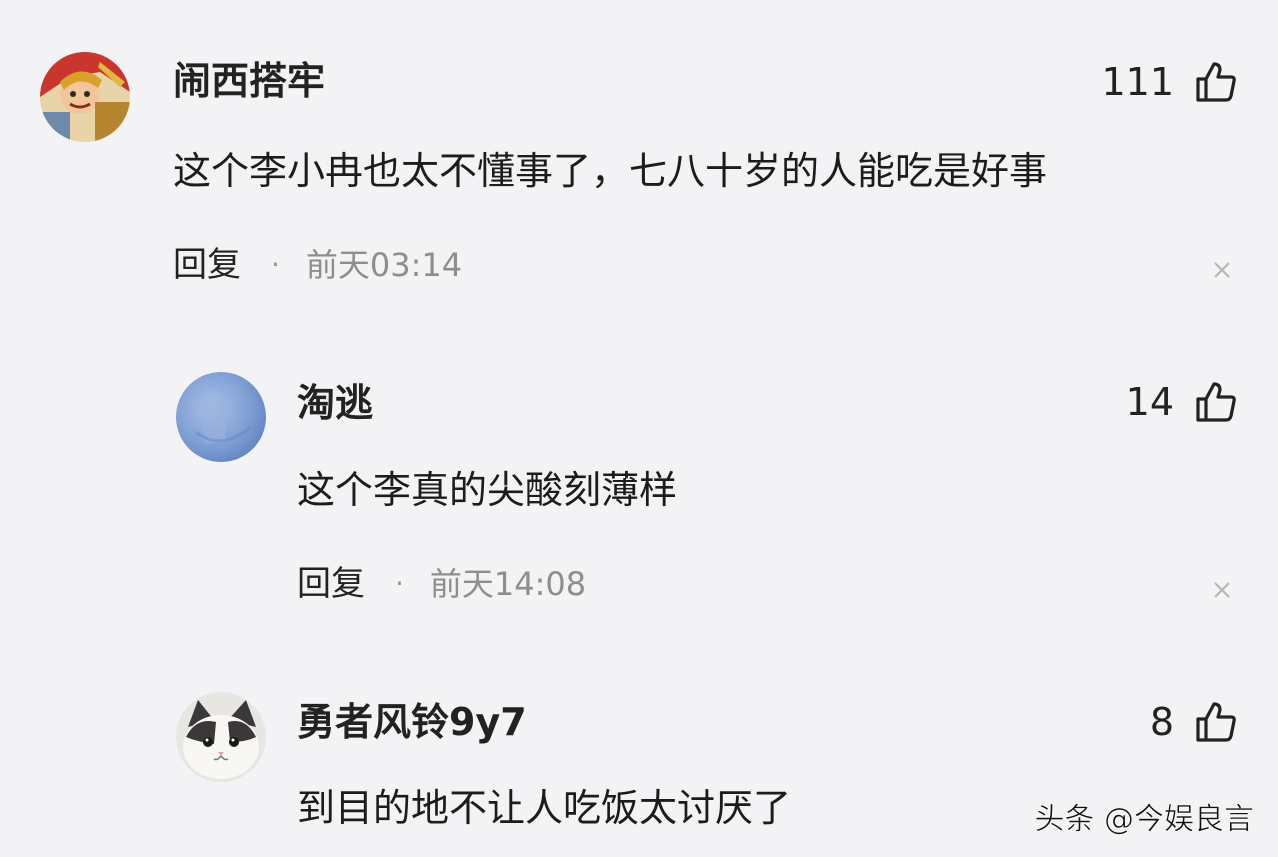  What do you see at coordinates (1161, 722) in the screenshot?
I see `like-count: 8` at bounding box center [1161, 722].